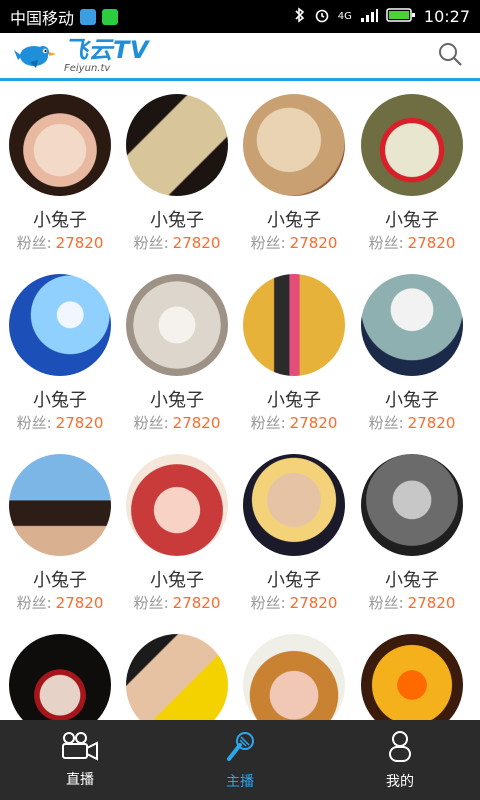 The height and width of the screenshot is (800, 480). I want to click on tab-live-label: 直播, so click(80, 780).